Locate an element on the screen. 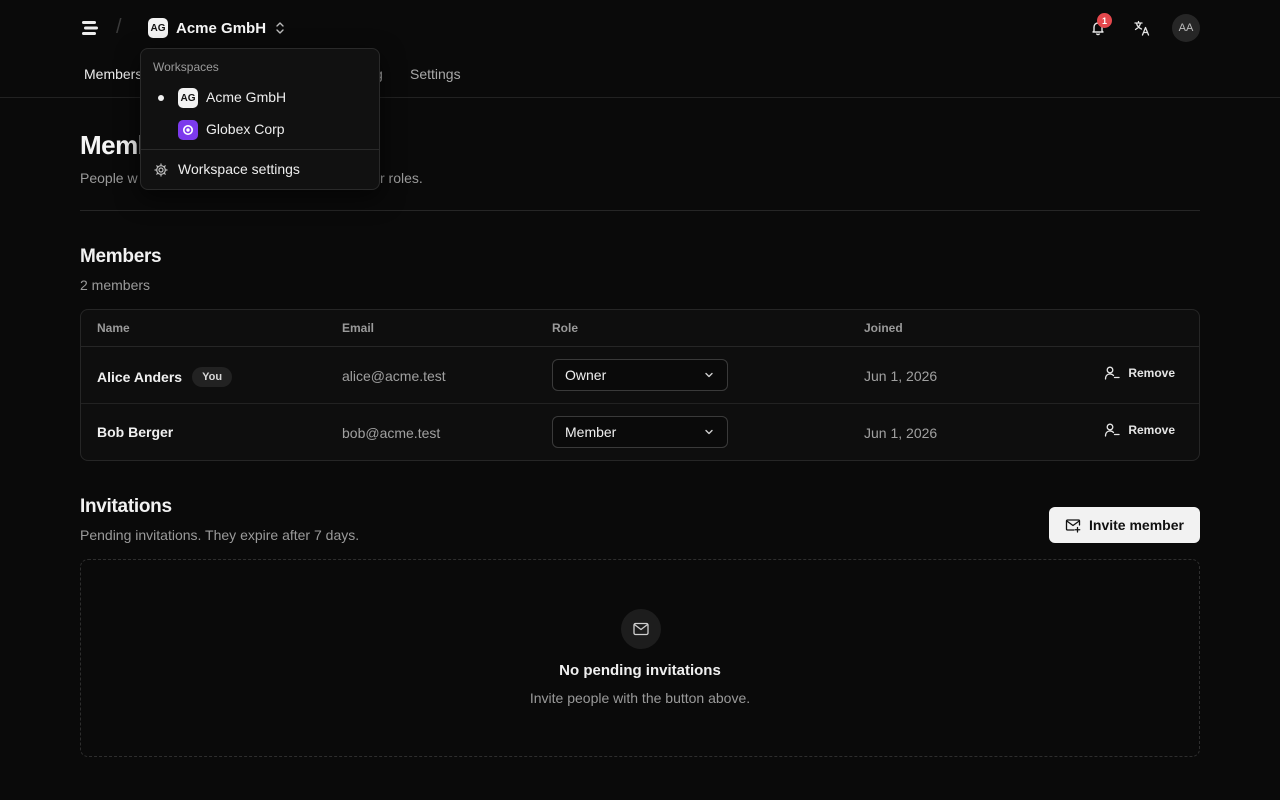 Image resolution: width=1280 pixels, height=800 pixels. column-header-role: Role is located at coordinates (565, 328).